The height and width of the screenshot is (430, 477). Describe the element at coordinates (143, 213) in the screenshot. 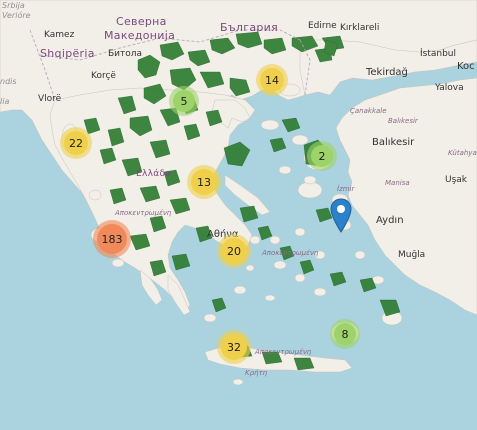

I see `label-apokentrosi-1: Αποκεντρωμένη` at that location.